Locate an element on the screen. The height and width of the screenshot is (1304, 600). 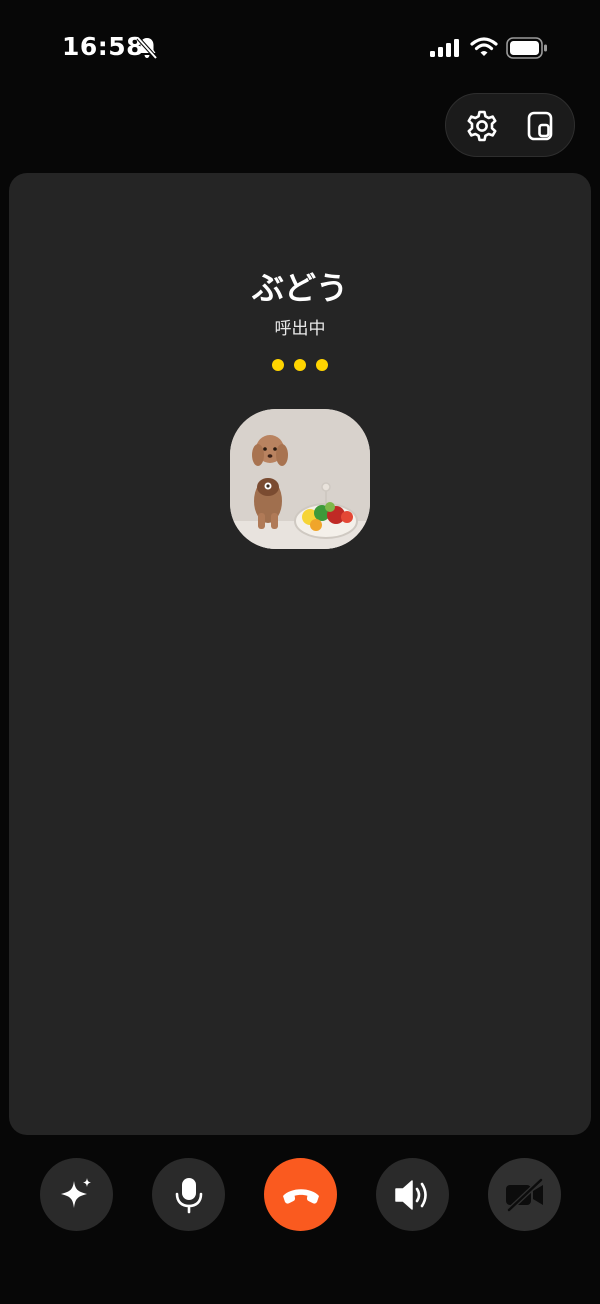
ai-sparkle-icon is located at coordinates (75, 1192).